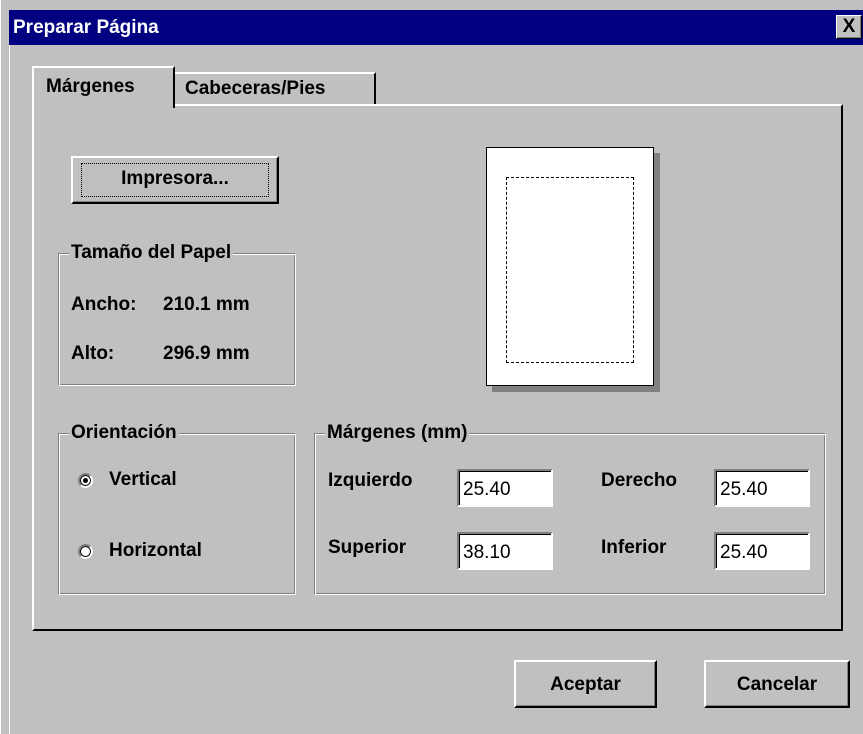 The width and height of the screenshot is (863, 734). I want to click on margins-legend: Márgenes (mm), so click(397, 433).